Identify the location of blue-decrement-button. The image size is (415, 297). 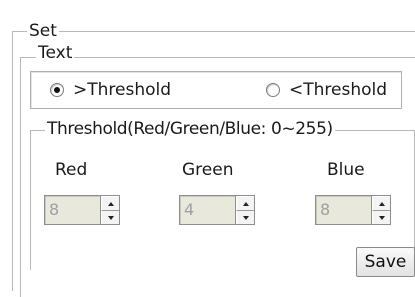
(381, 217).